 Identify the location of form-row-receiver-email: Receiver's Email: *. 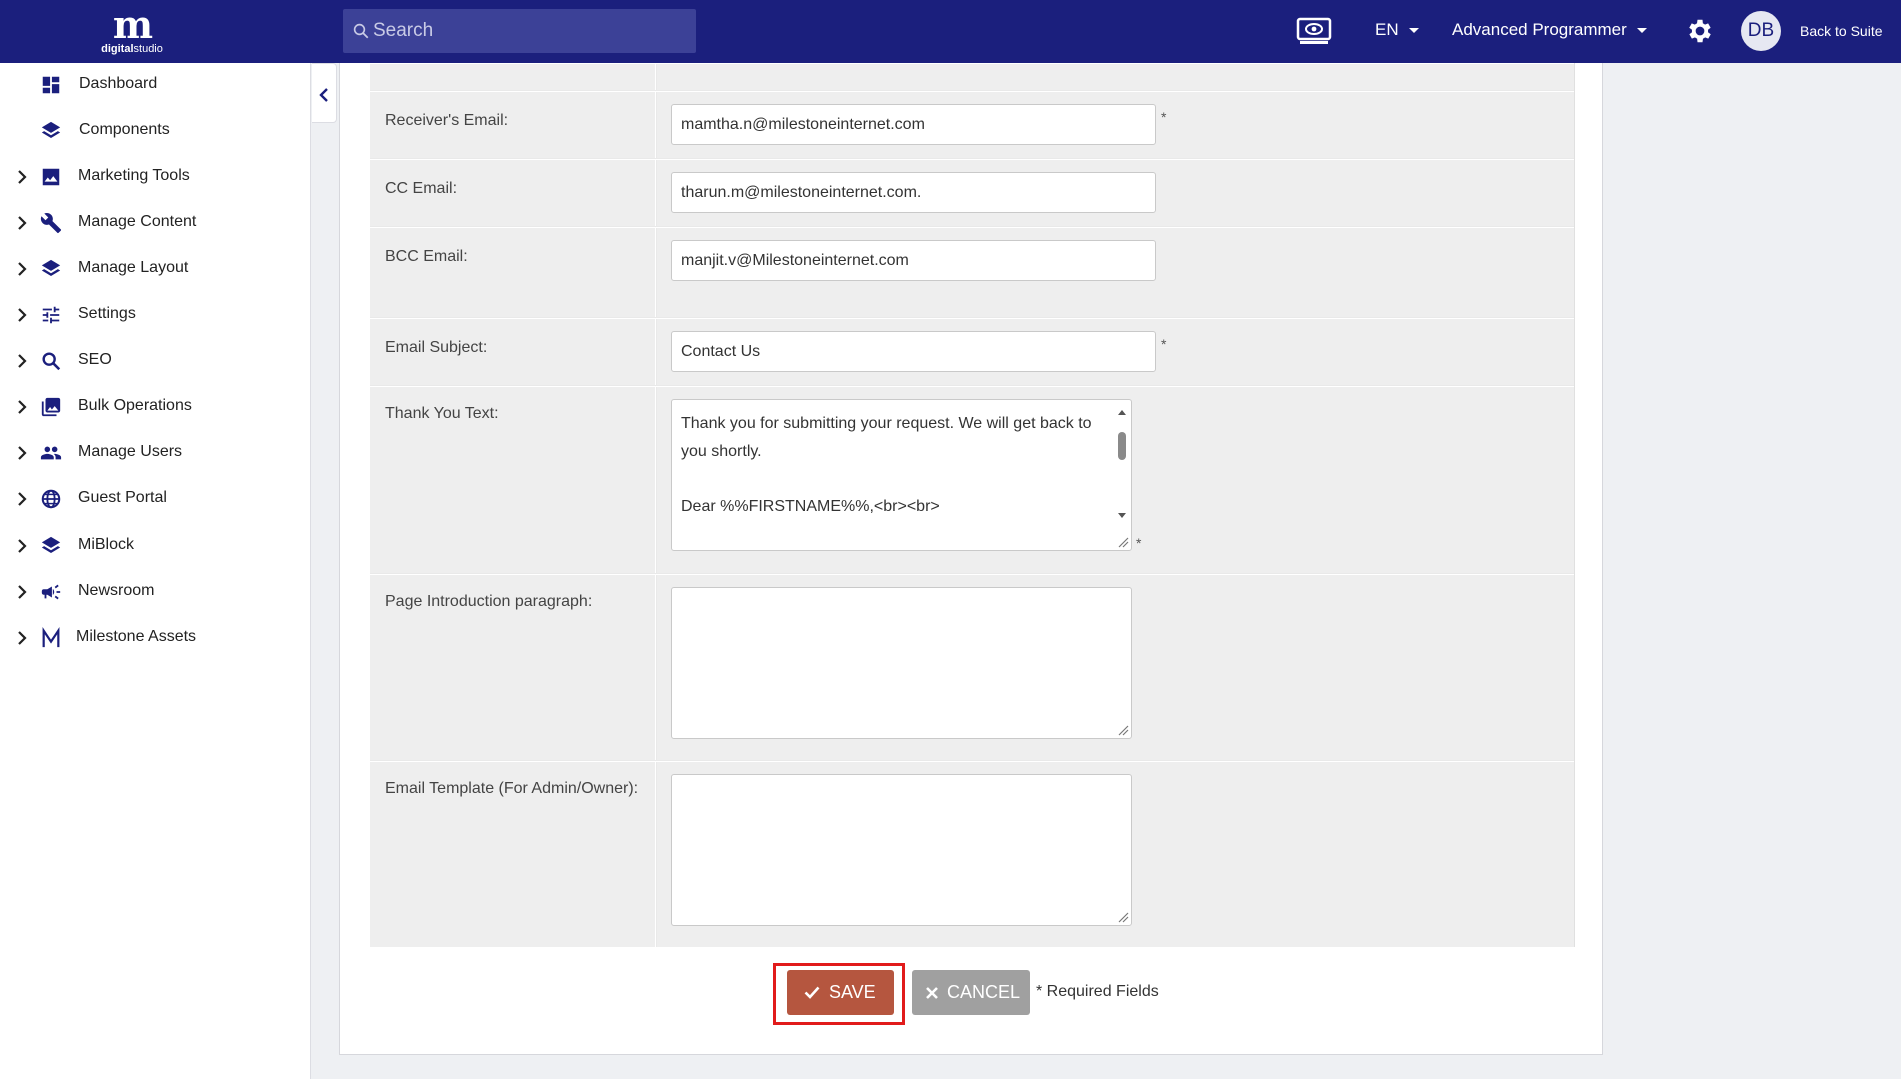
(972, 124).